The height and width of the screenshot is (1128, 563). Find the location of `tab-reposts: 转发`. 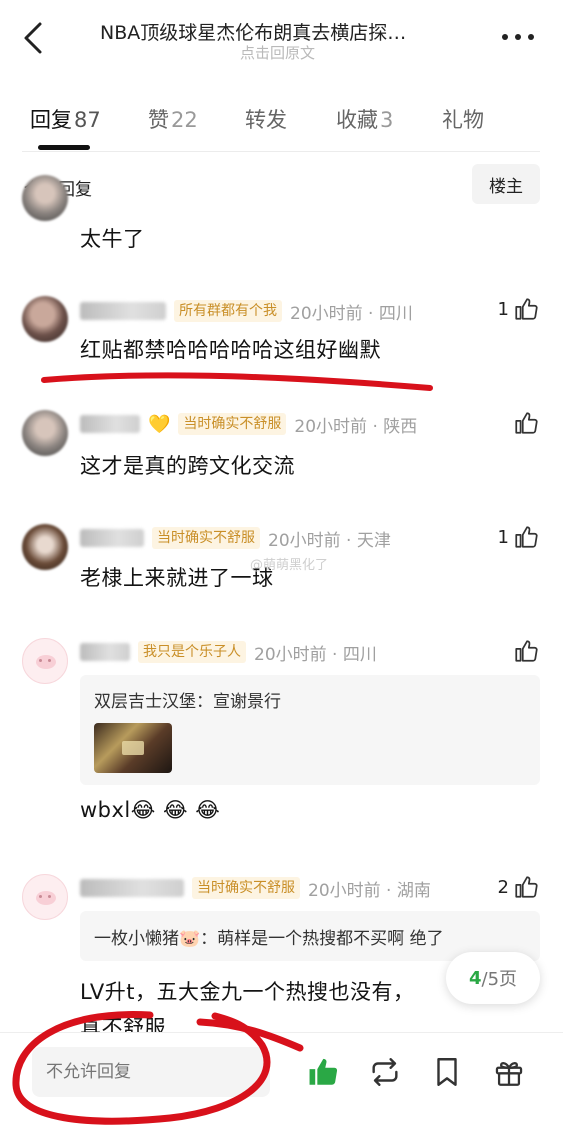

tab-reposts: 转发 is located at coordinates (266, 119).